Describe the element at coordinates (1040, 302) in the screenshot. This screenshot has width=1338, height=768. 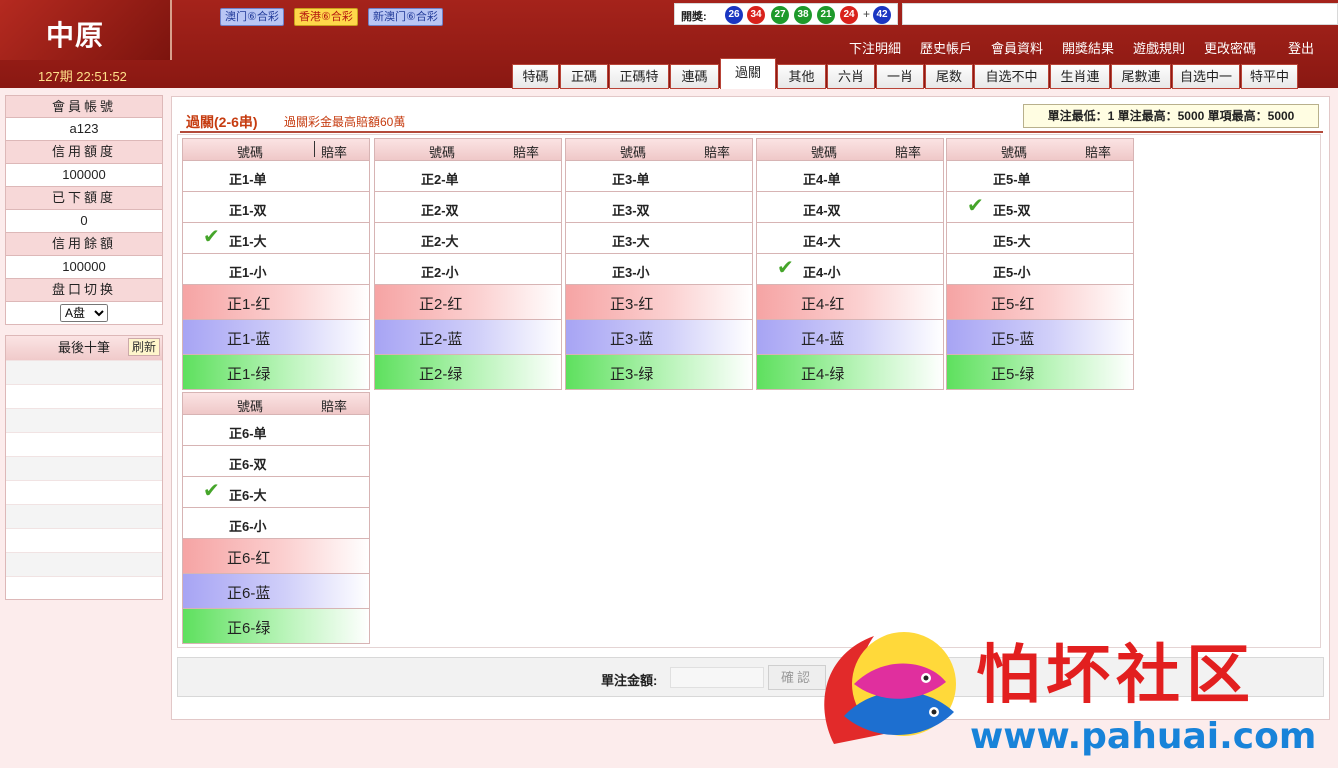
I see `color-bet-row: 正5-红` at that location.